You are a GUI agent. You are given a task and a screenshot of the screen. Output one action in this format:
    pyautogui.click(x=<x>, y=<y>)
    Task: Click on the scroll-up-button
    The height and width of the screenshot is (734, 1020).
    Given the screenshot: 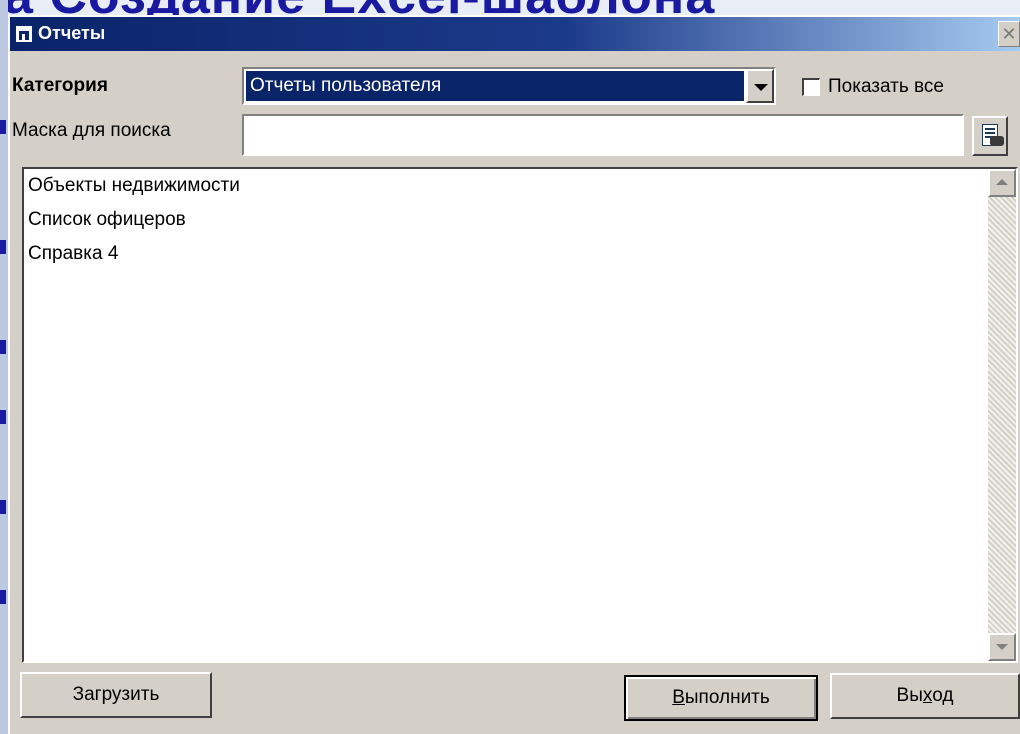 What is the action you would take?
    pyautogui.click(x=1002, y=183)
    